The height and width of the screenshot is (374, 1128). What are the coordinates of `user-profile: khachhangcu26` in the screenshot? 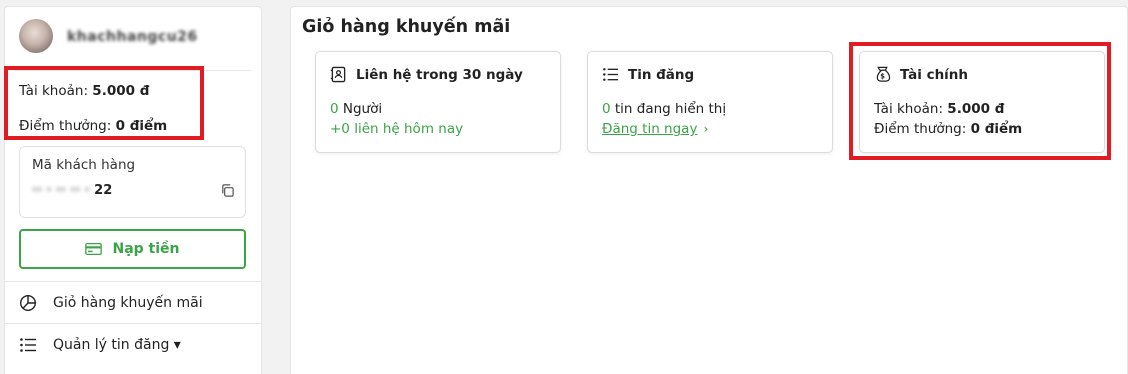 It's located at (133, 44).